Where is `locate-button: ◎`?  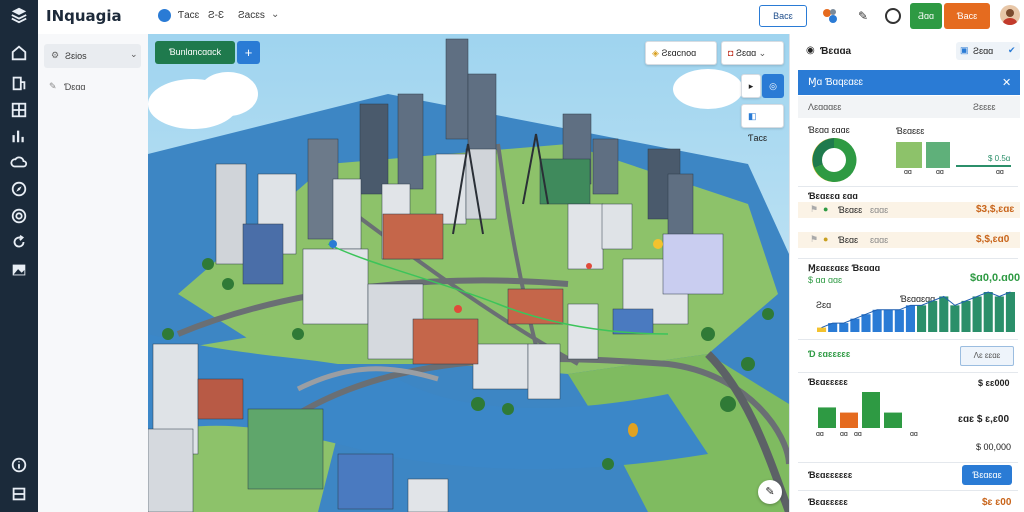
locate-button: ◎ is located at coordinates (773, 86).